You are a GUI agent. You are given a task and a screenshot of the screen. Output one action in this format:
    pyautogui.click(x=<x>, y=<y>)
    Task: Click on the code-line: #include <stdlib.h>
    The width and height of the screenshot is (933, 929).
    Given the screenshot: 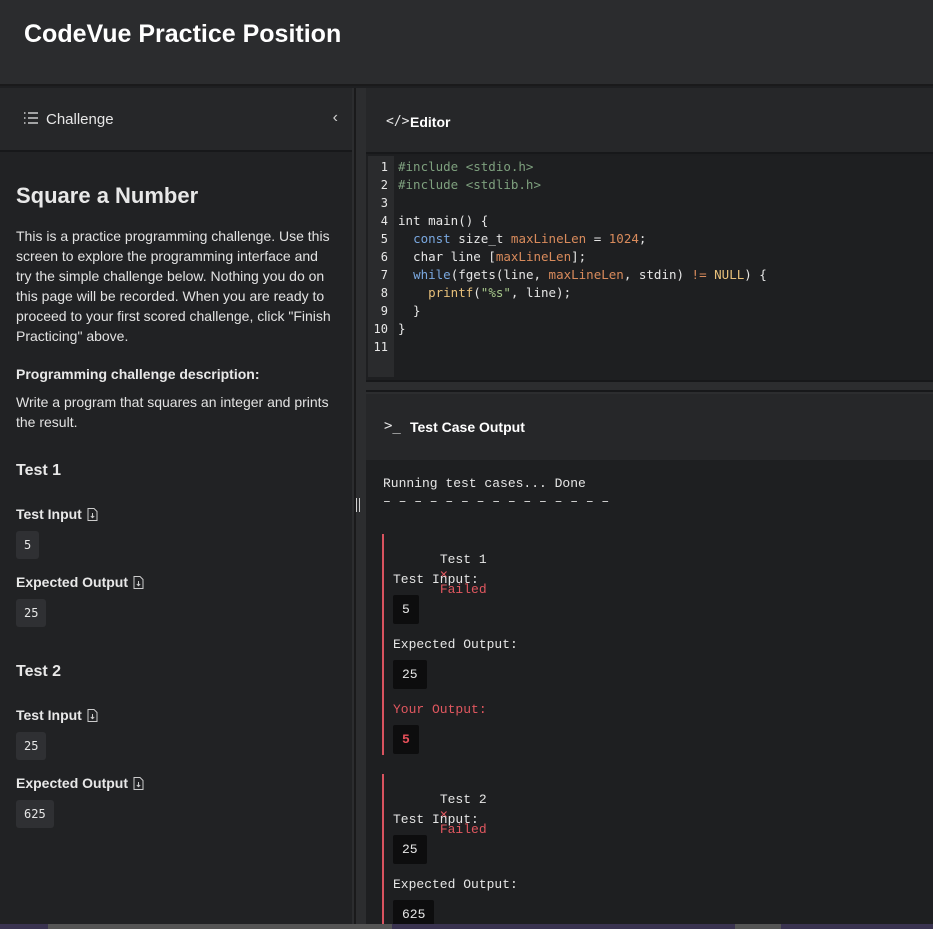 What is the action you would take?
    pyautogui.click(x=469, y=184)
    